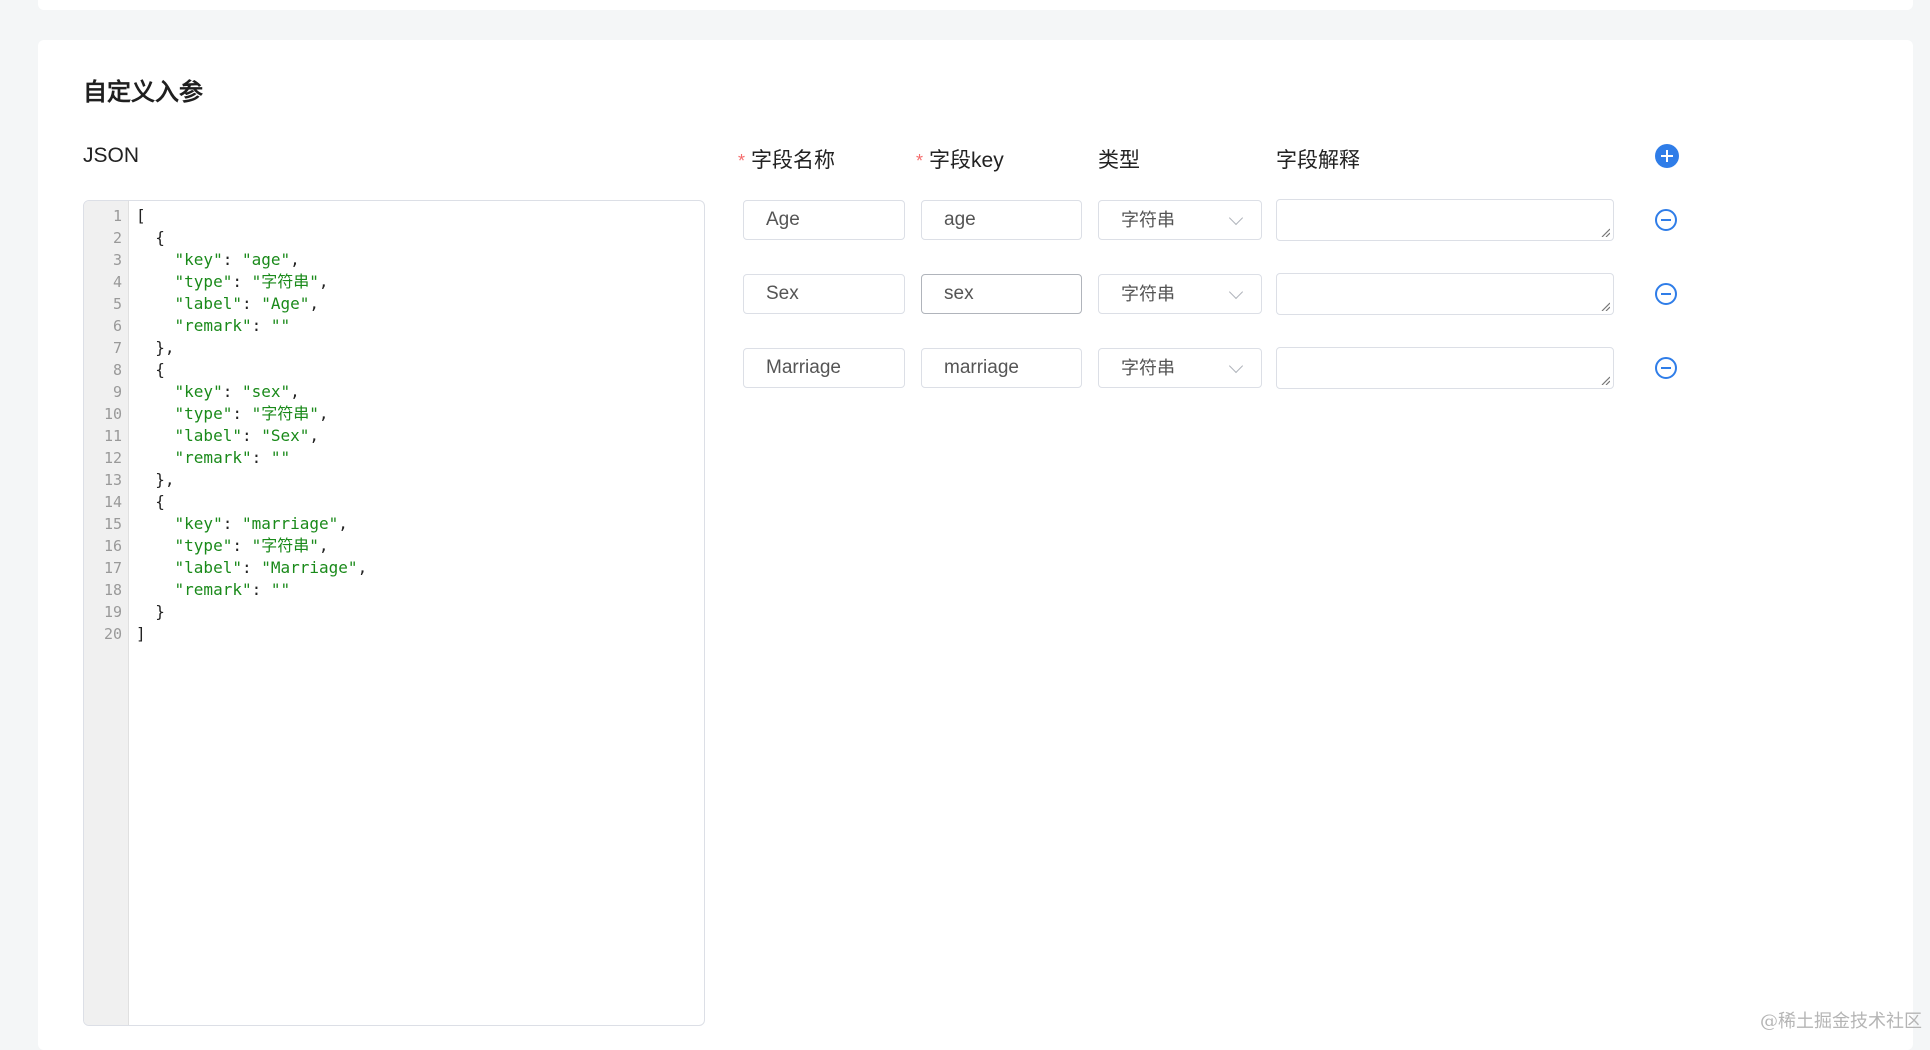  I want to click on code-text: "type": "字符串",, so click(232, 414).